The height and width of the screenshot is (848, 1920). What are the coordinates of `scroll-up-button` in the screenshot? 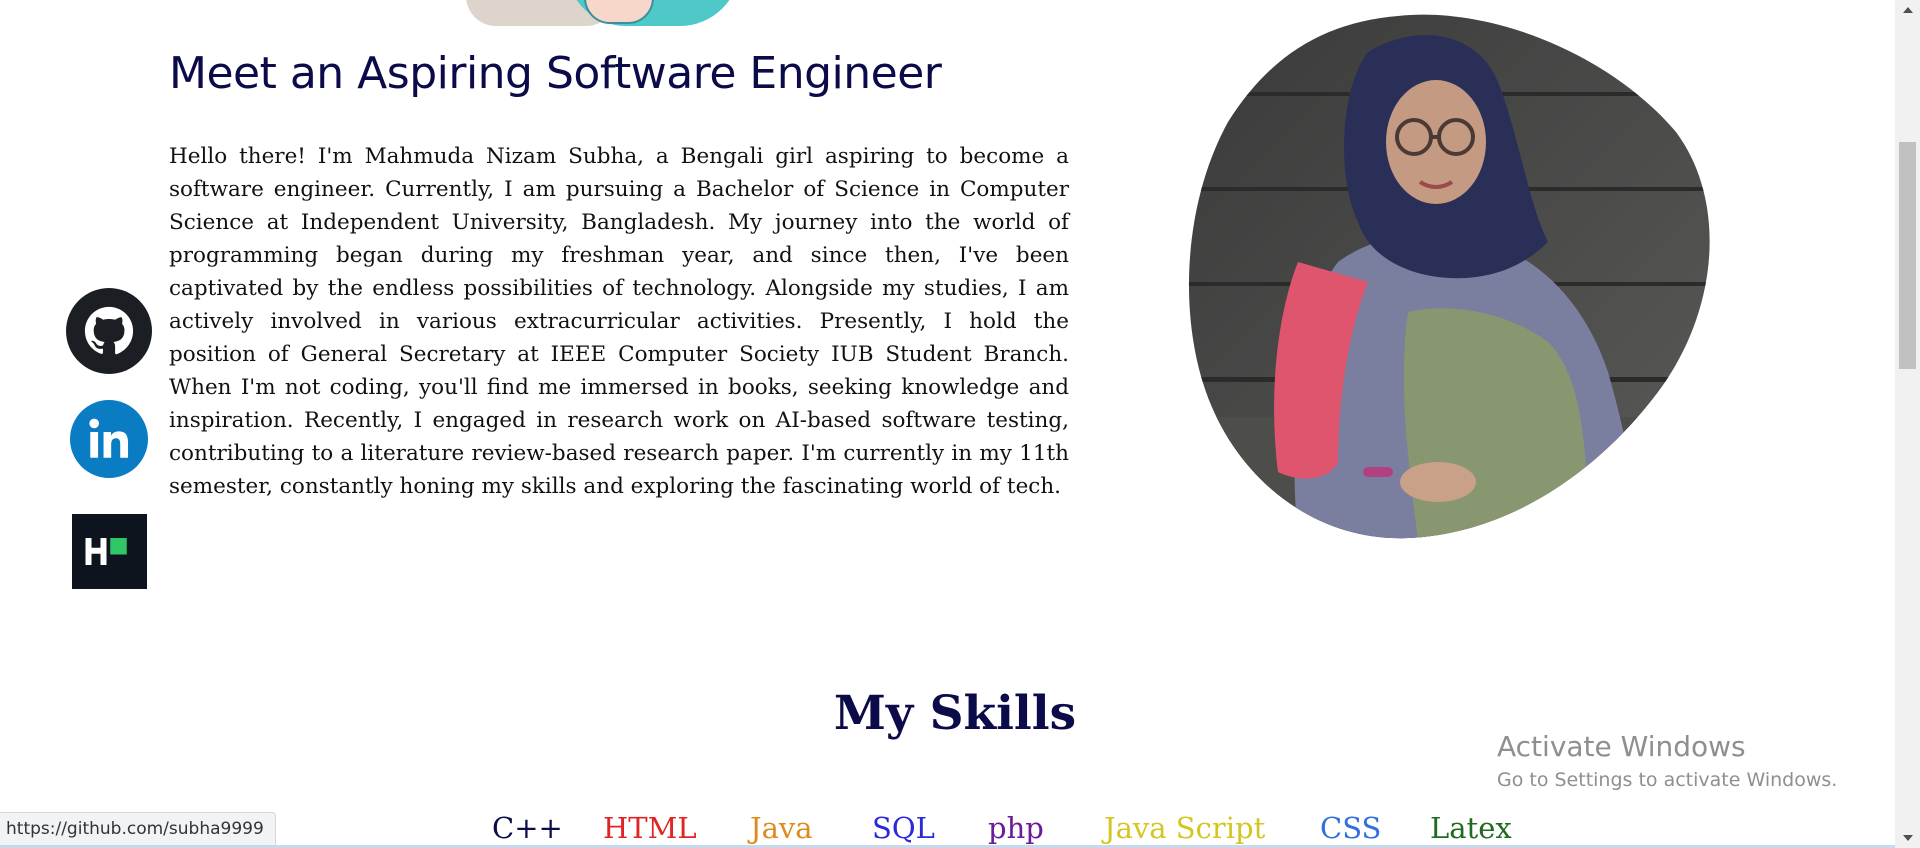 It's located at (1907, 10).